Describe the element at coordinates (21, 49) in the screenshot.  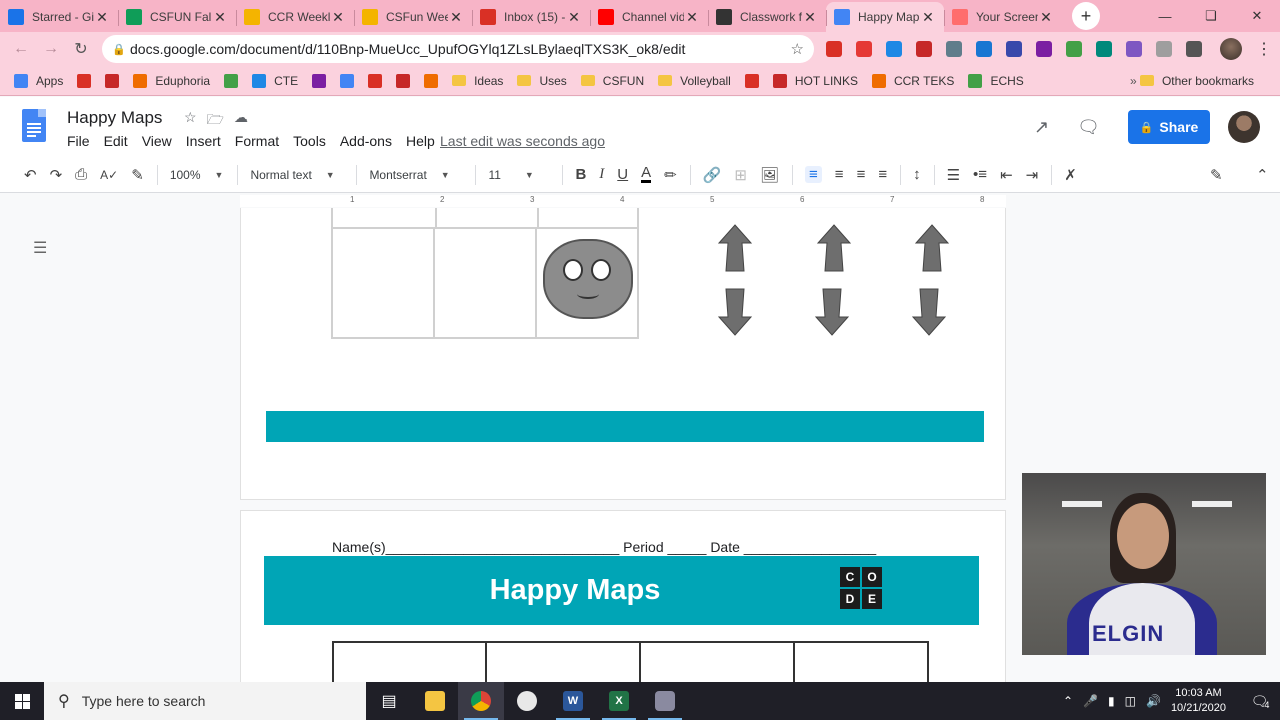
I see `back-icon: ←` at that location.